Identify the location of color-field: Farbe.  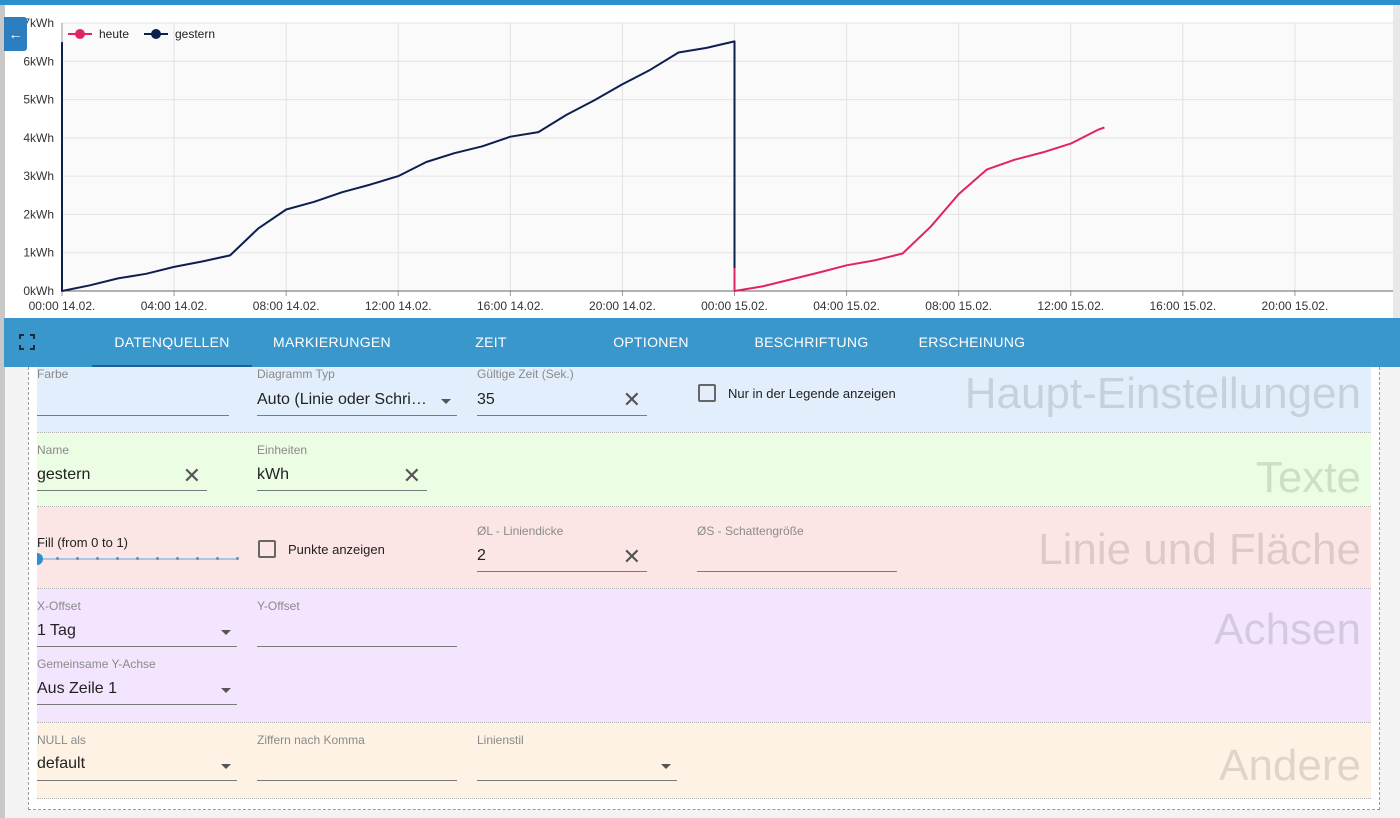
(133, 392).